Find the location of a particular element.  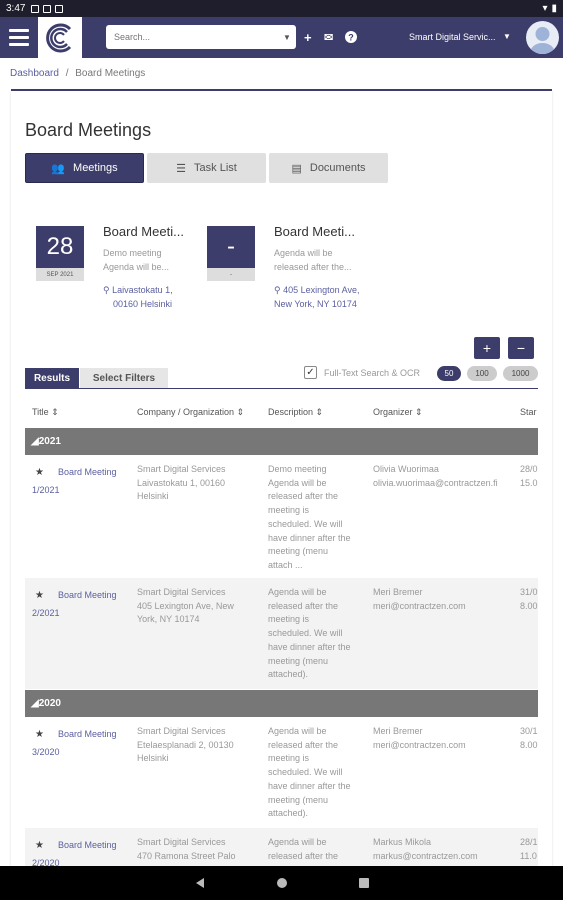

date-day: 28 is located at coordinates (60, 247).